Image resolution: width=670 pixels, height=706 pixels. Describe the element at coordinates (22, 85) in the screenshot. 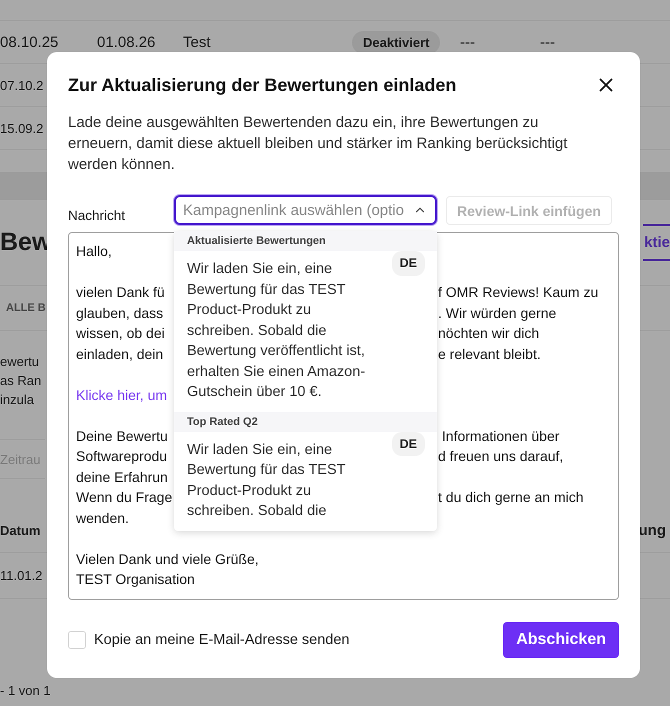

I see `table-cell: 07.10.2` at that location.